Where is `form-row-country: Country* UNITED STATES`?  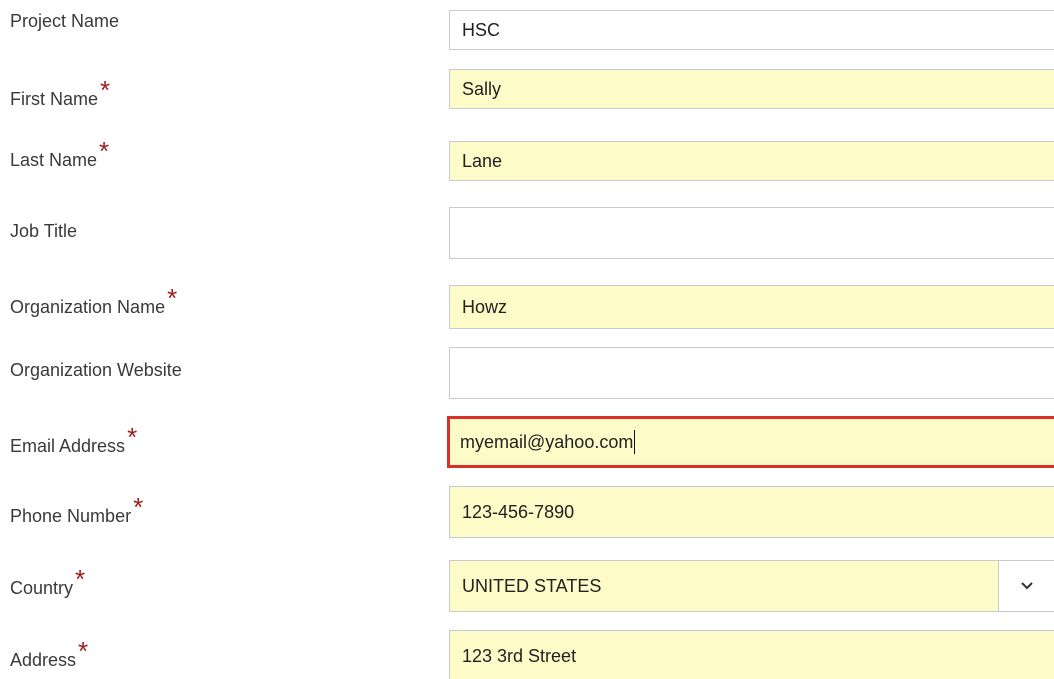 form-row-country: Country* UNITED STATES is located at coordinates (527, 587).